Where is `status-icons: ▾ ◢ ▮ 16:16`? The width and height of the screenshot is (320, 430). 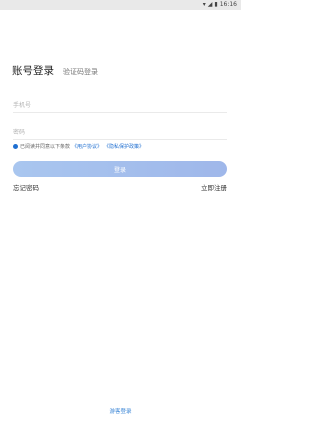 status-icons: ▾ ◢ ▮ 16:16 is located at coordinates (220, 5).